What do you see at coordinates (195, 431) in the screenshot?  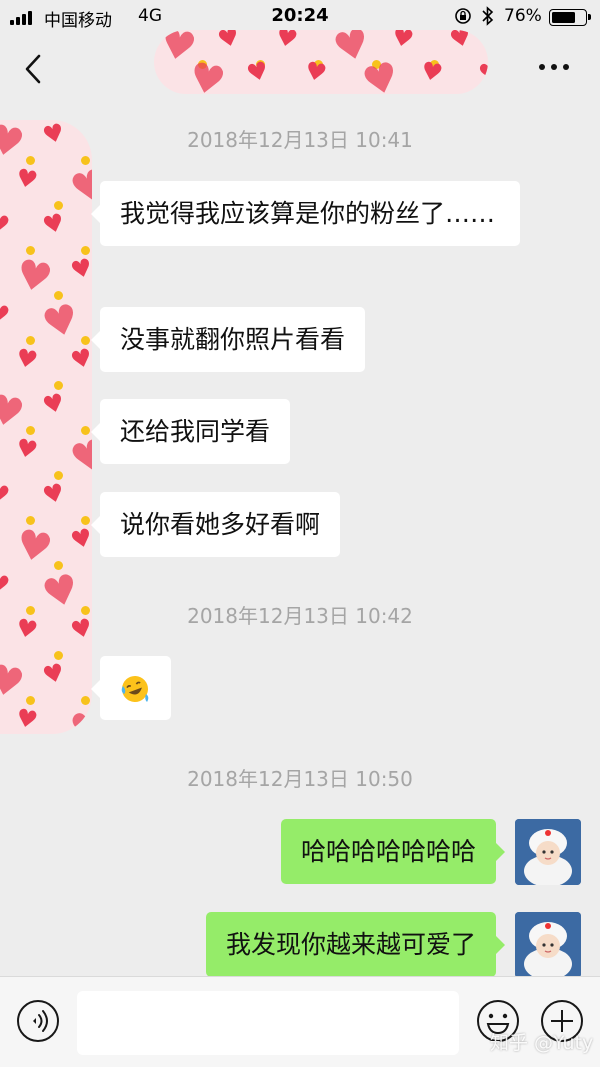 I see `message-text: 还给我同学看` at bounding box center [195, 431].